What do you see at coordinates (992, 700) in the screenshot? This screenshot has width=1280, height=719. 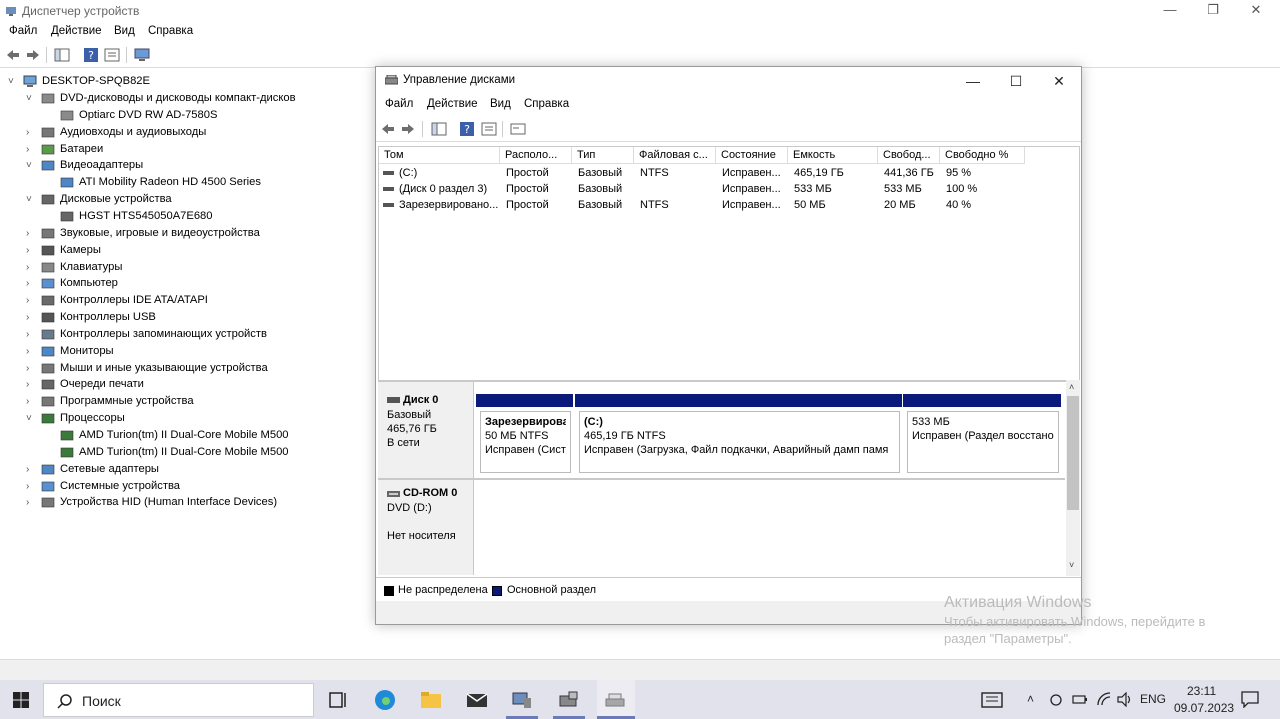 I see `notes-icon` at bounding box center [992, 700].